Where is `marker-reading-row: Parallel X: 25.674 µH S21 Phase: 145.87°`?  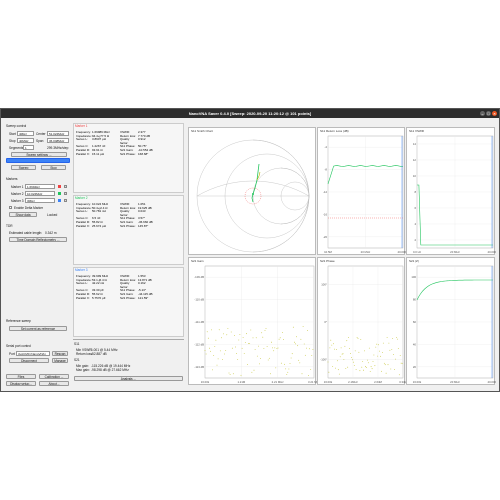
marker-reading-row: Parallel X: 25.674 µH S21 Phase: 145.87° is located at coordinates (128, 226).